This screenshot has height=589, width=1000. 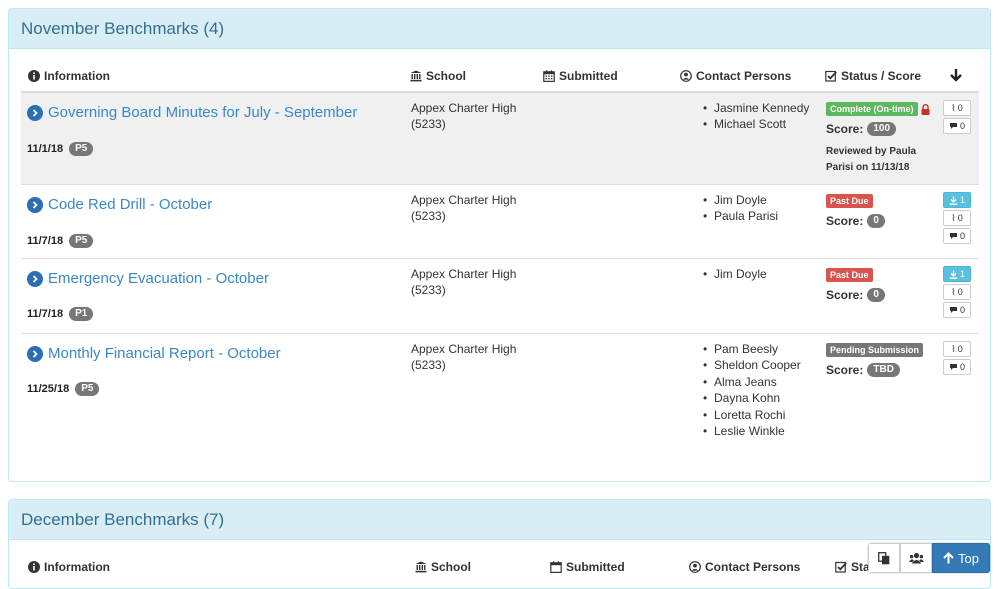 I want to click on row-title-link: Emergency Evacuation - October, so click(x=148, y=278).